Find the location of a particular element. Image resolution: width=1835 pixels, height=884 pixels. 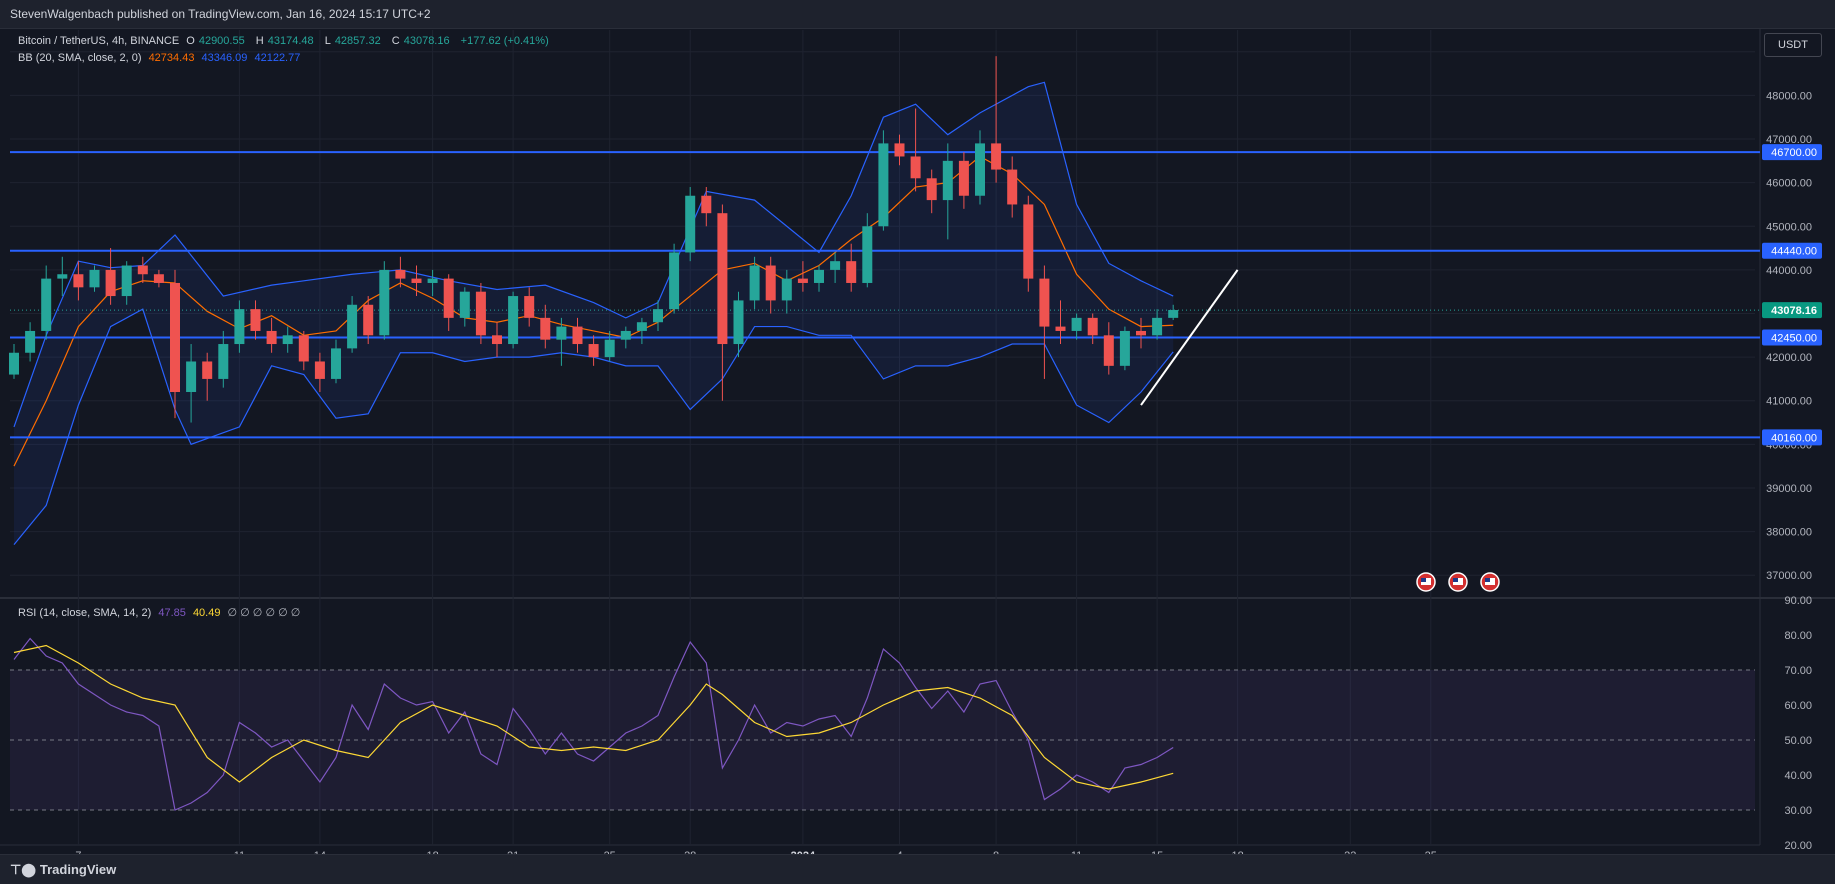

rsi-label: RSI (14, close, SMA, 14, 2) is located at coordinates (85, 613).